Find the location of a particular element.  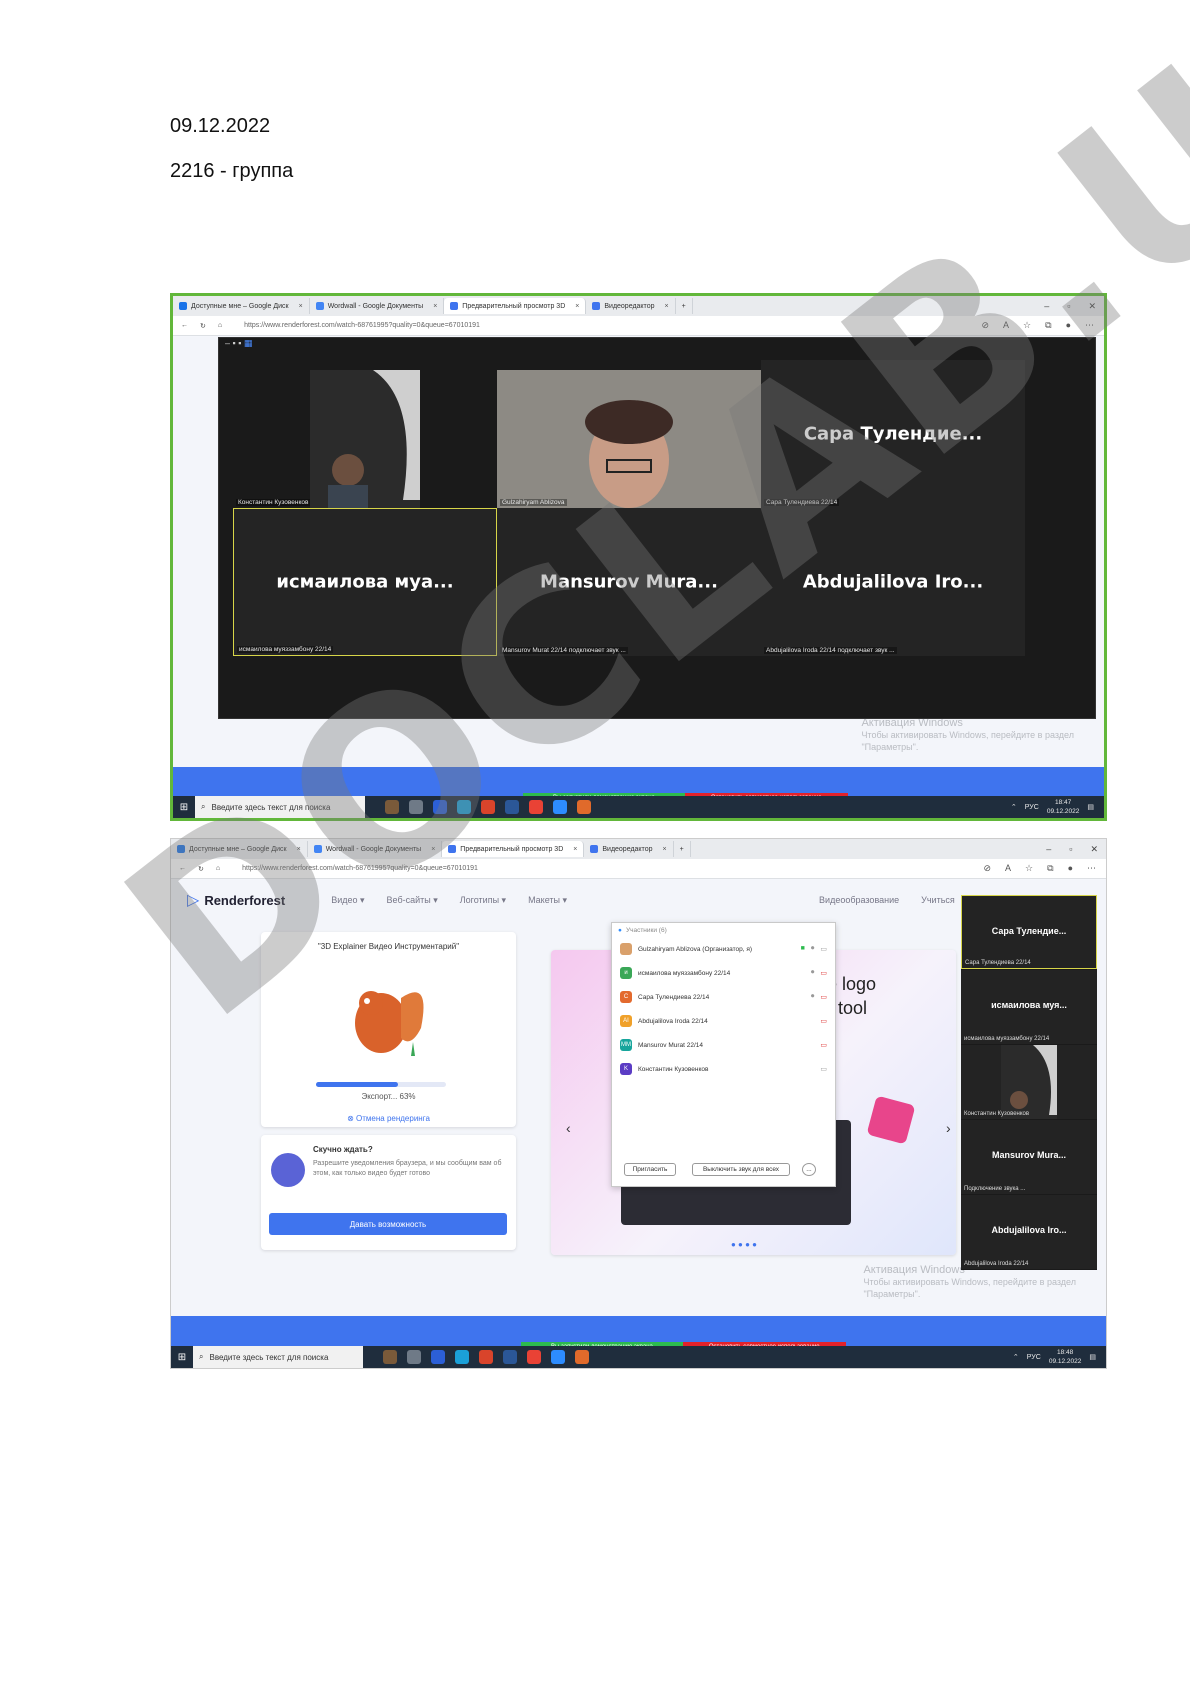

gallery-view-icon: ▦ is located at coordinates (248, 343).